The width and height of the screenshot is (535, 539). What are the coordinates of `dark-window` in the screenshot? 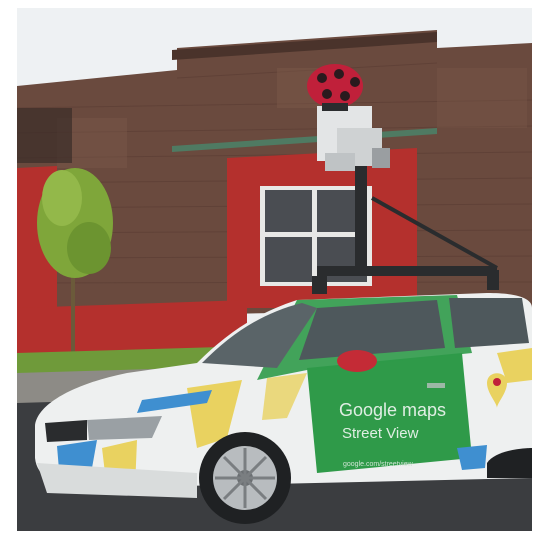 It's located at (44, 135).